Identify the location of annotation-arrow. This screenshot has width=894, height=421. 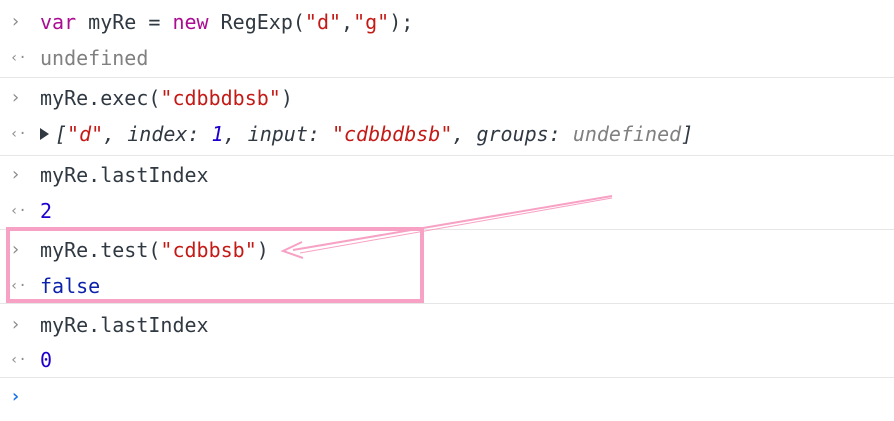
(446, 227).